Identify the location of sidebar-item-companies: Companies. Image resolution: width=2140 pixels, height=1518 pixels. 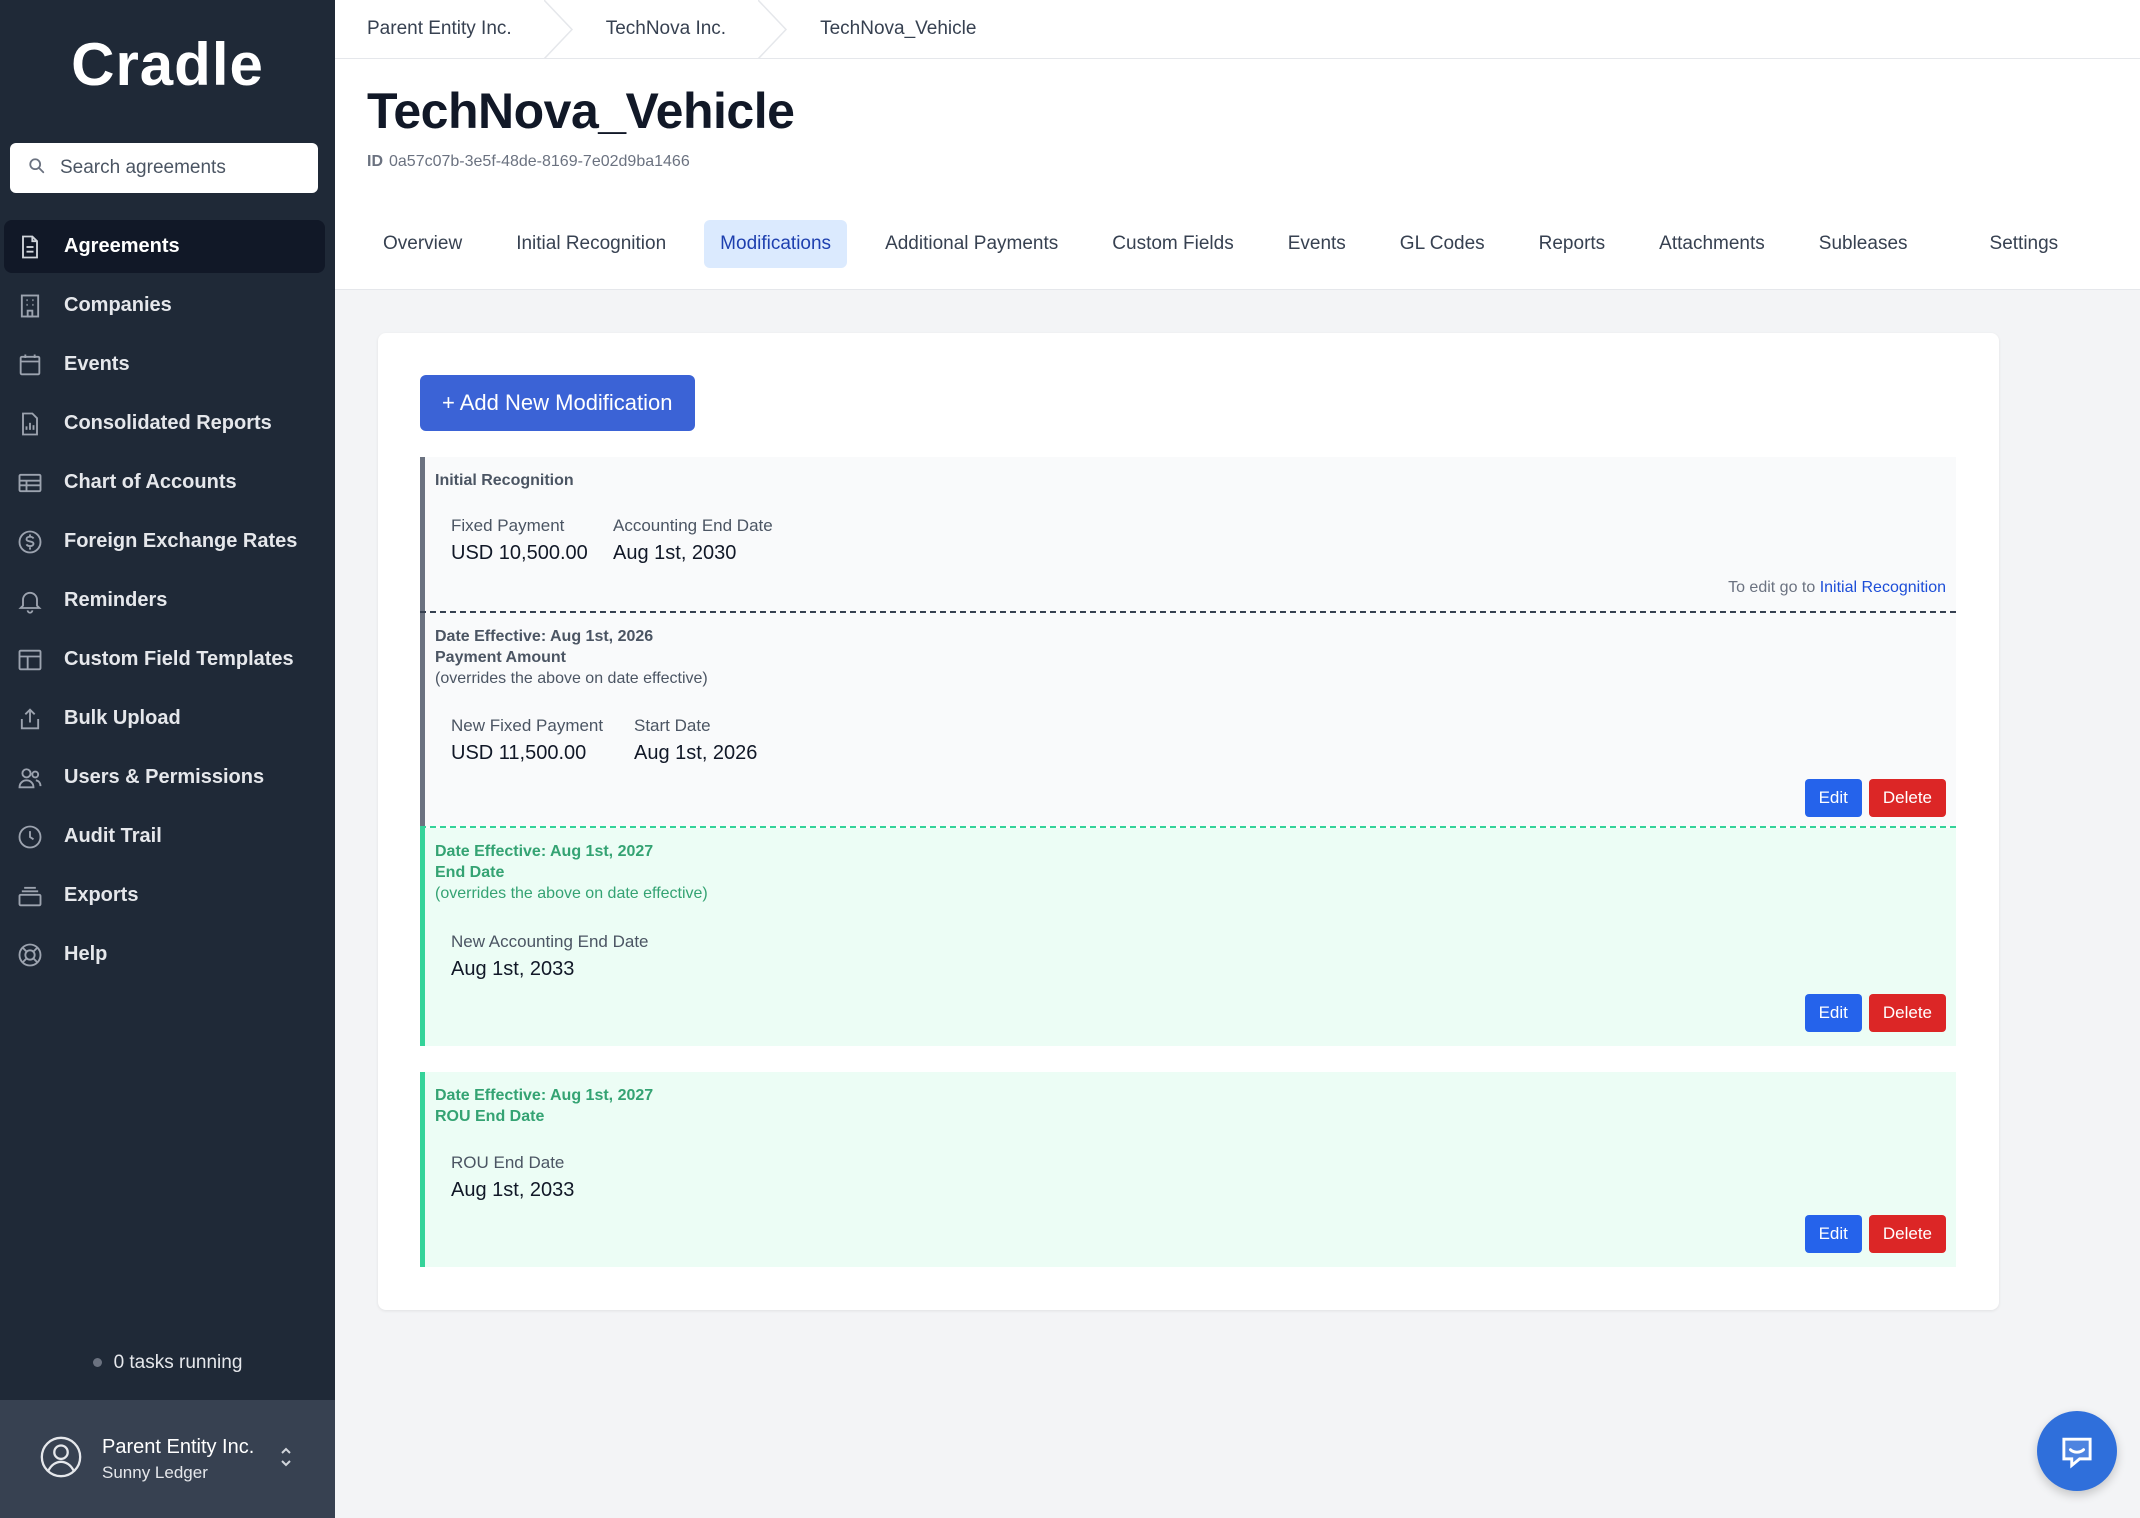
(164, 305).